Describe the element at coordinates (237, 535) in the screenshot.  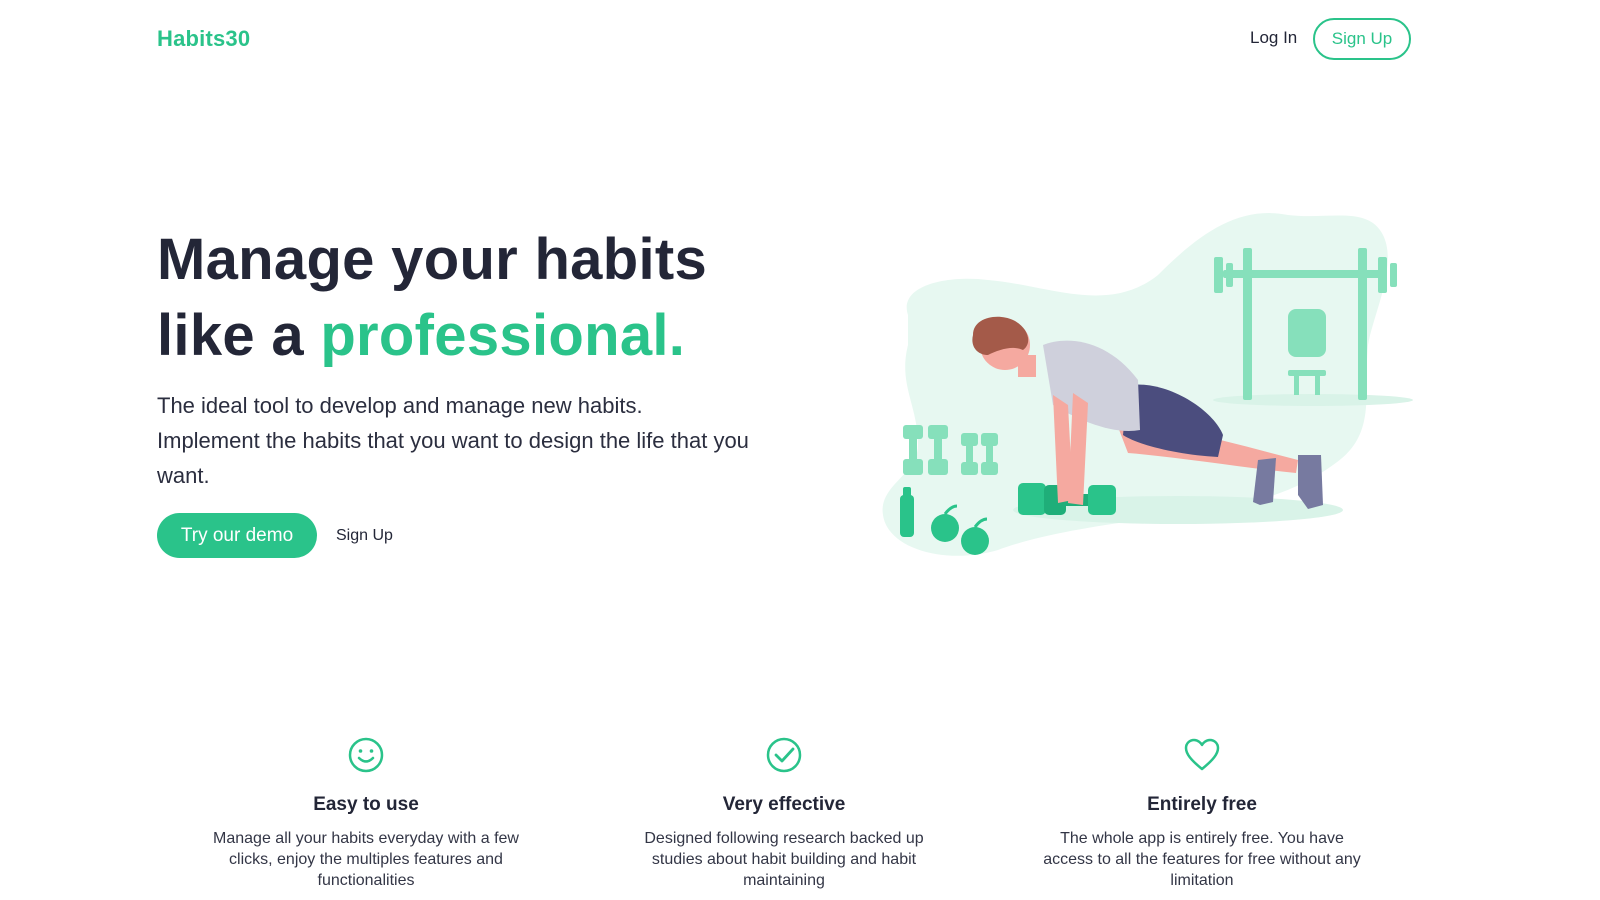
I see `try-demo-button: Try our demo` at that location.